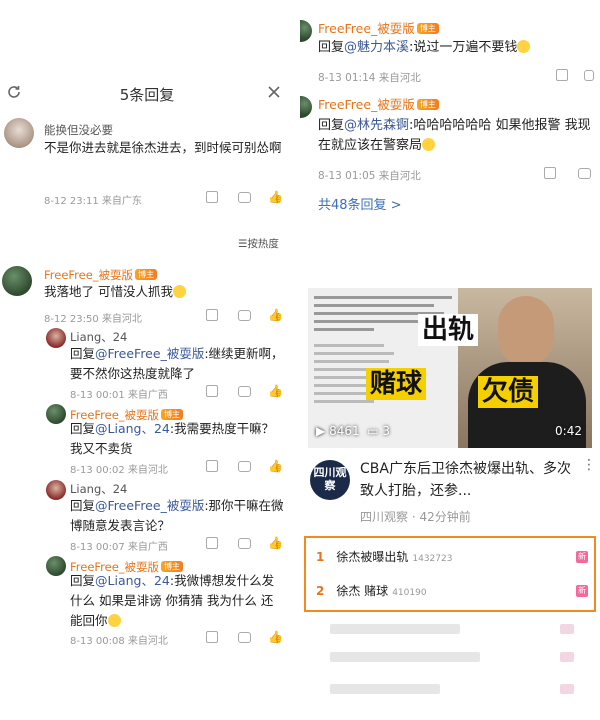 The height and width of the screenshot is (720, 600). What do you see at coordinates (320, 557) in the screenshot?
I see `hot-rank: 1` at bounding box center [320, 557].